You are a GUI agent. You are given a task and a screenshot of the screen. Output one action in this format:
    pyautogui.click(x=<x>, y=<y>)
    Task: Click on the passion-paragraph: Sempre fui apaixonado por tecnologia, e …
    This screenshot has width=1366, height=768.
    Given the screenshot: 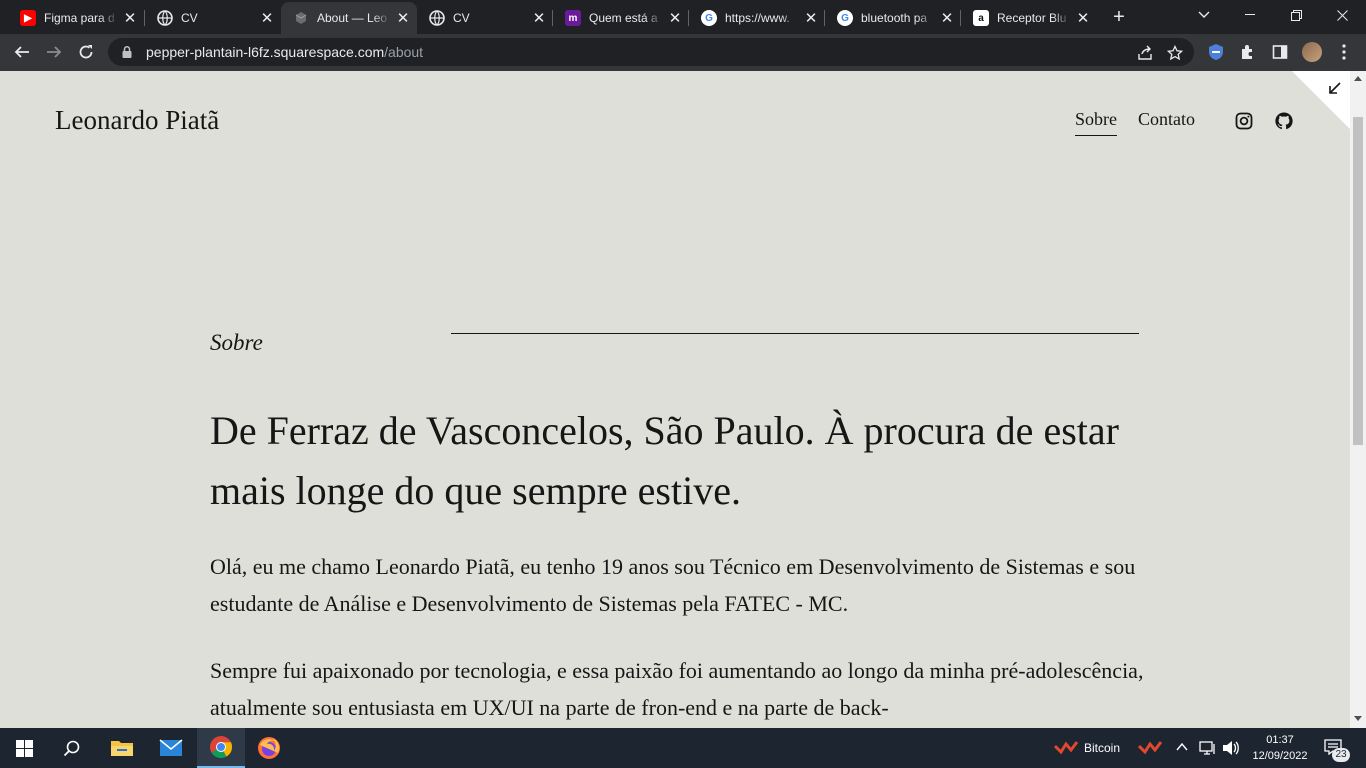 What is the action you would take?
    pyautogui.click(x=677, y=689)
    